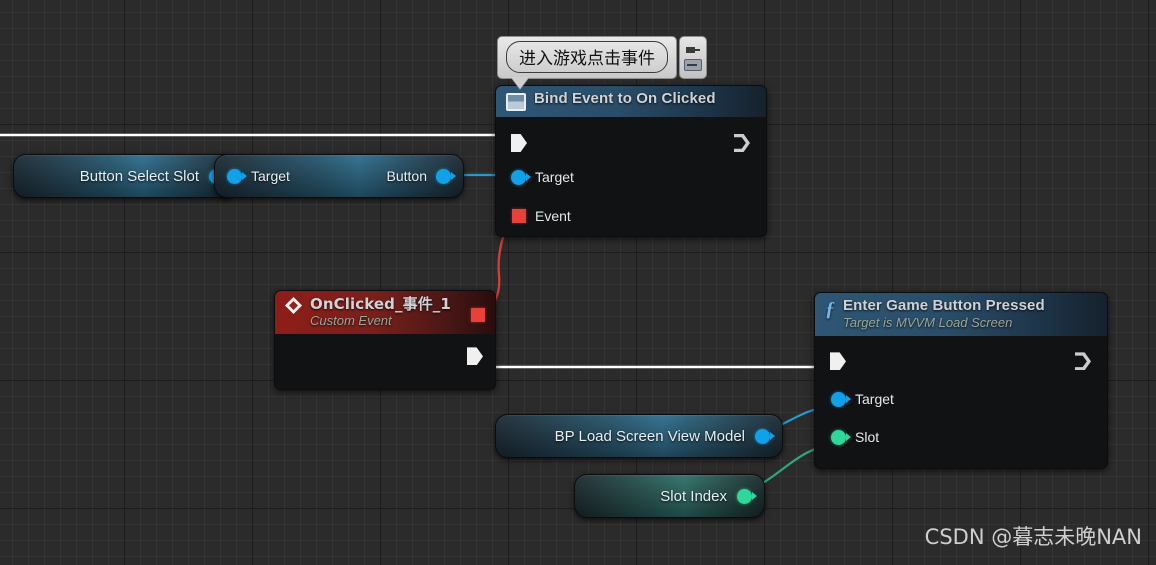 The image size is (1156, 565). What do you see at coordinates (351, 320) in the screenshot?
I see `node-subtitle: Custom Event` at bounding box center [351, 320].